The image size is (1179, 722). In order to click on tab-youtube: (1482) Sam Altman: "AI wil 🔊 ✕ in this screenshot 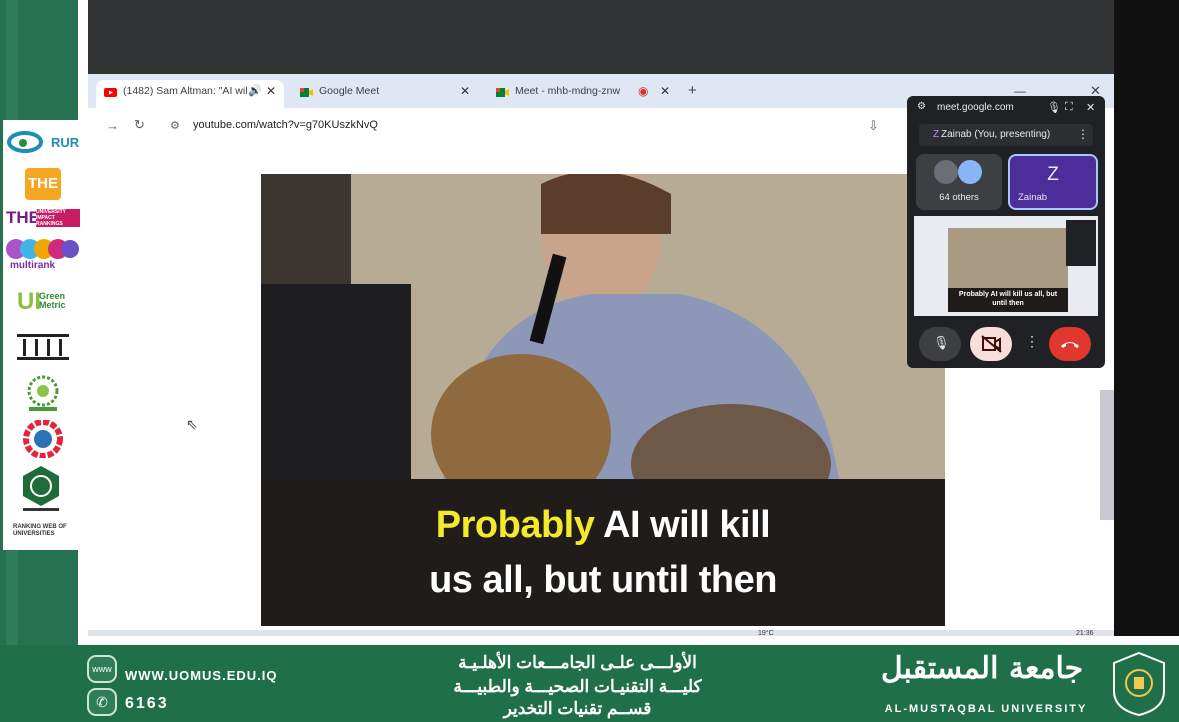, I will do `click(190, 94)`.